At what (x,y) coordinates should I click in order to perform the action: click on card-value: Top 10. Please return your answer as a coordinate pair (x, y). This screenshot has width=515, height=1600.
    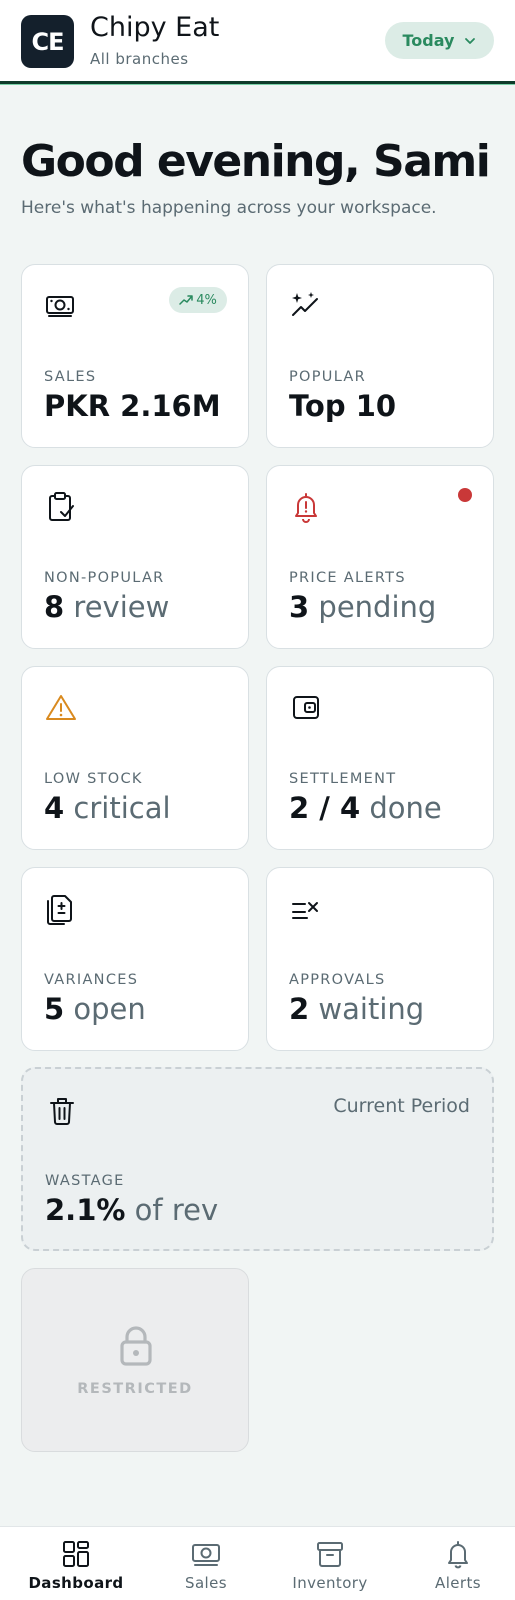
    Looking at the image, I should click on (343, 406).